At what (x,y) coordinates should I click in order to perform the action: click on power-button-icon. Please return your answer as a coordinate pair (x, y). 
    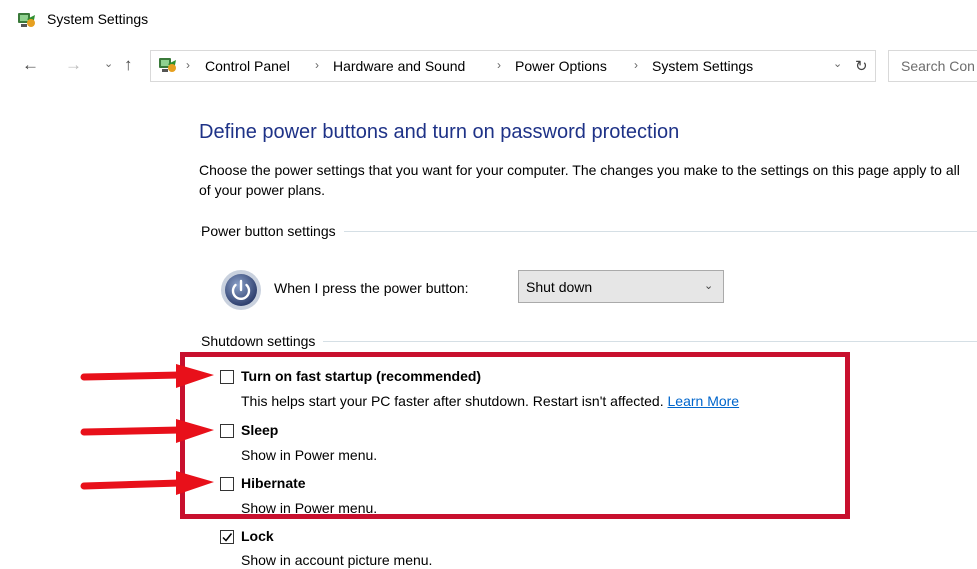
    Looking at the image, I should click on (241, 290).